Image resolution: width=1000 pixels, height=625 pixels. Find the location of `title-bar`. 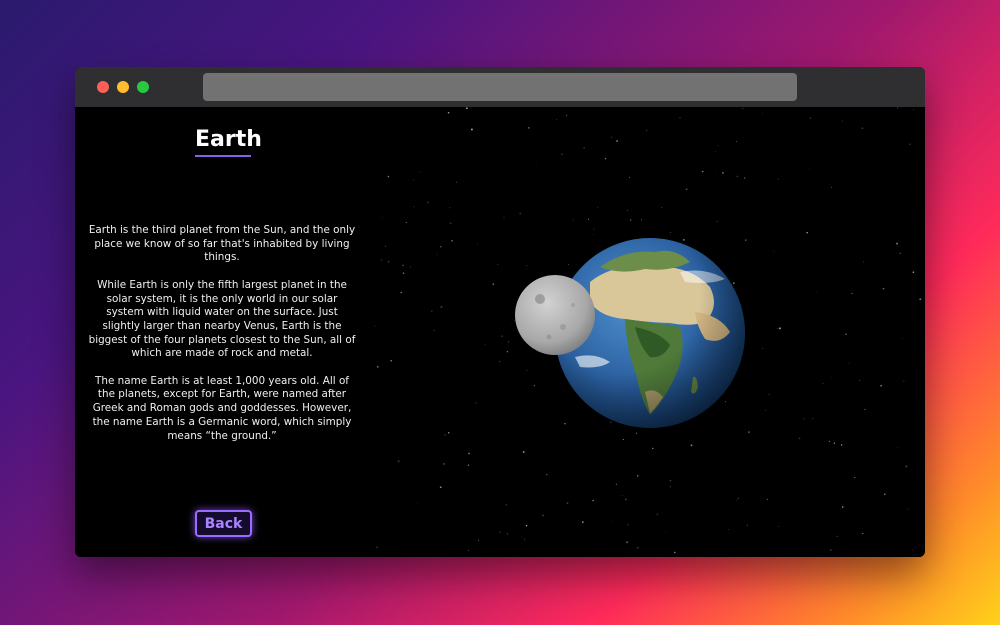

title-bar is located at coordinates (500, 87).